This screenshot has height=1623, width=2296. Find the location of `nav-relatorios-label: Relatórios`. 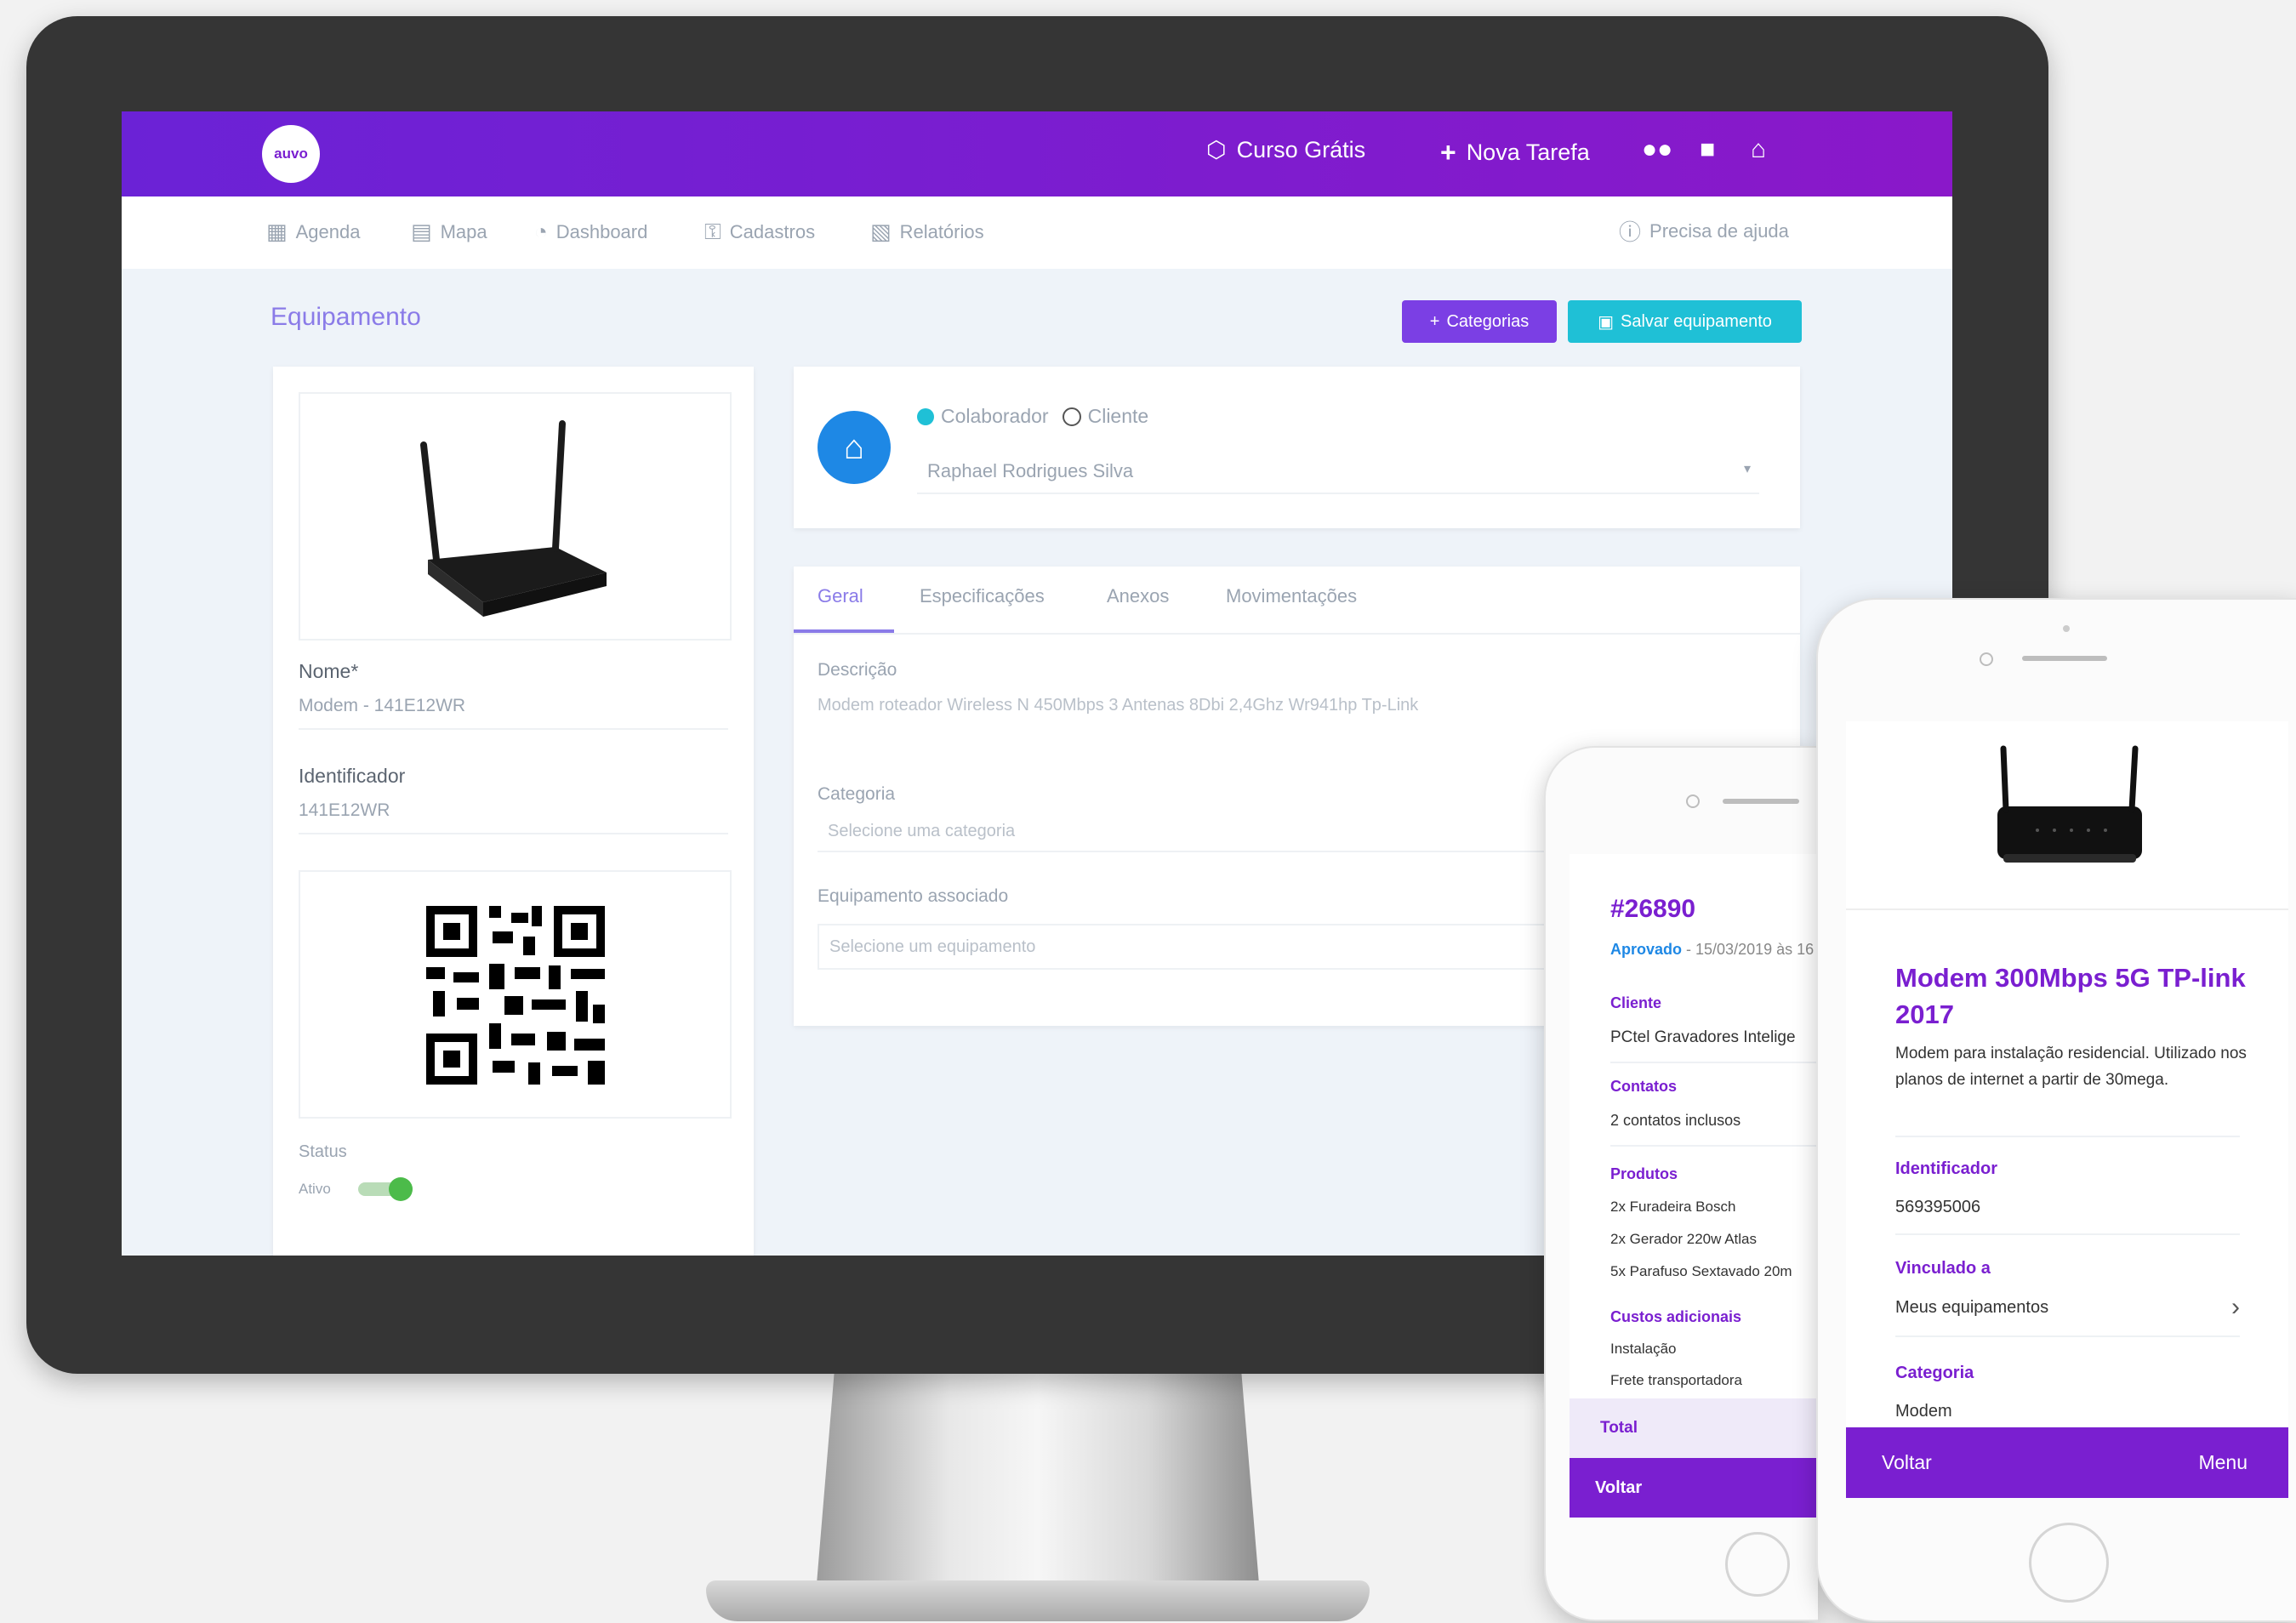

nav-relatorios-label: Relatórios is located at coordinates (941, 231).